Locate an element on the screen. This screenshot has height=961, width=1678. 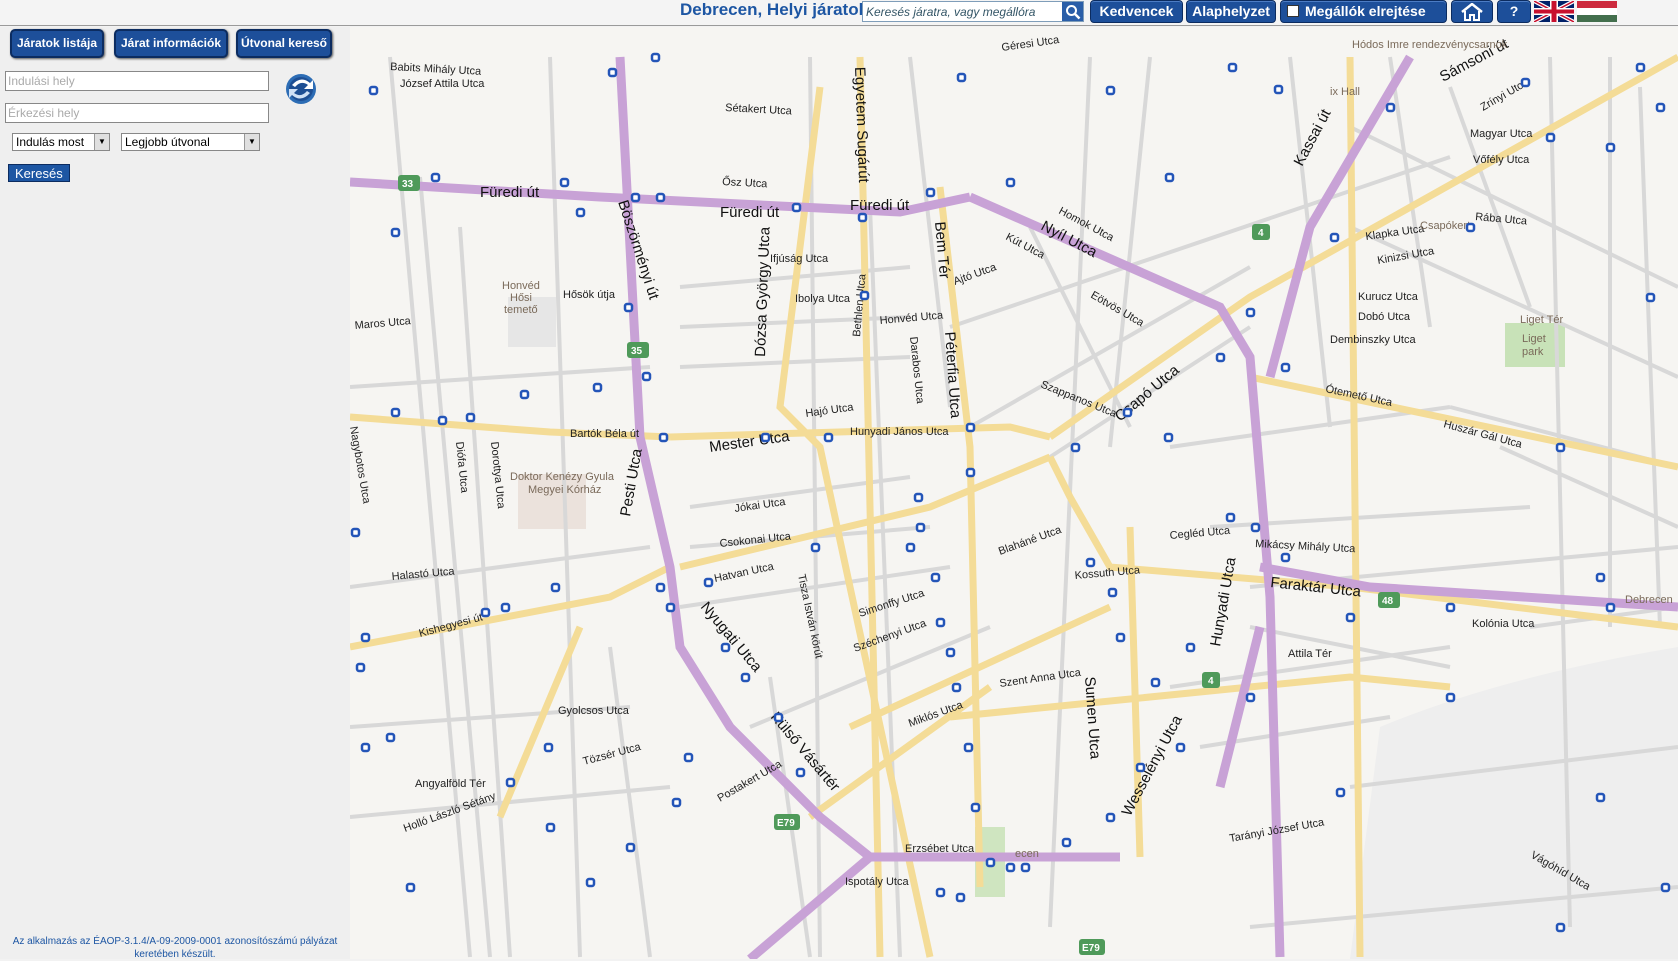
stop-search-input is located at coordinates (962, 11).